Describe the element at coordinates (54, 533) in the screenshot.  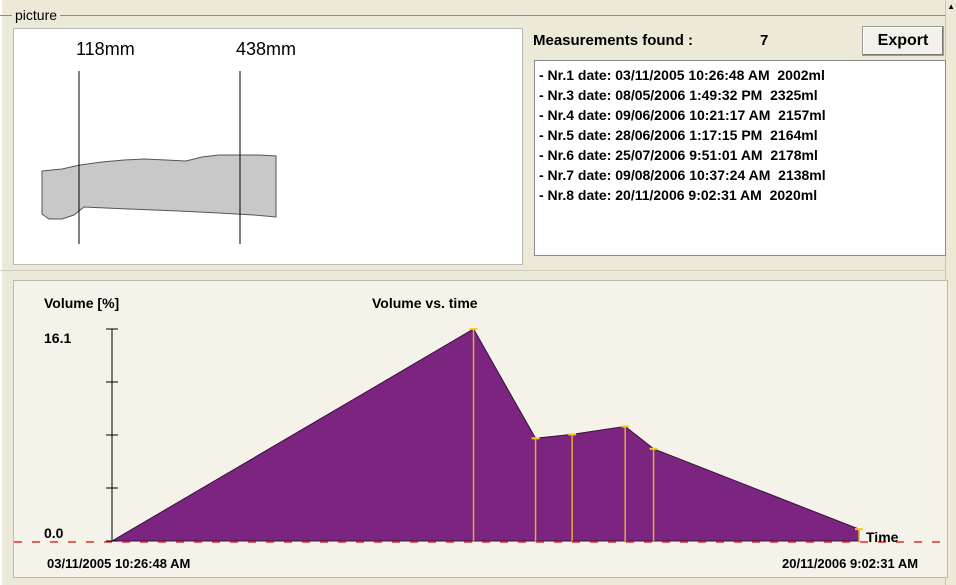
I see `y-tick-label-bottom: 0.0` at that location.